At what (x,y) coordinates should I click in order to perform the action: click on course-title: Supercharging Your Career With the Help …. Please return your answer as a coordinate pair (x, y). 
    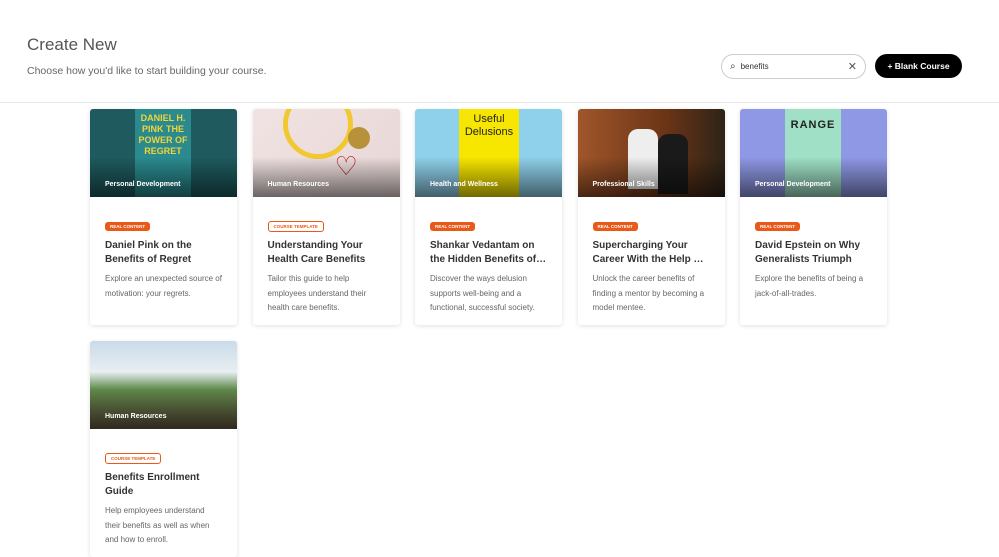
    Looking at the image, I should click on (648, 252).